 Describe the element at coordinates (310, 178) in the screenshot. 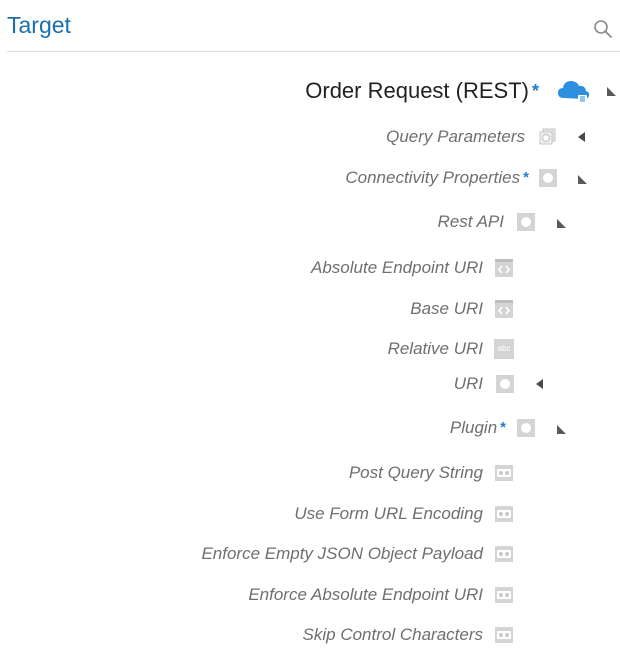

I see `tree-node-connectivity-properties: Connectivity Properties *` at that location.